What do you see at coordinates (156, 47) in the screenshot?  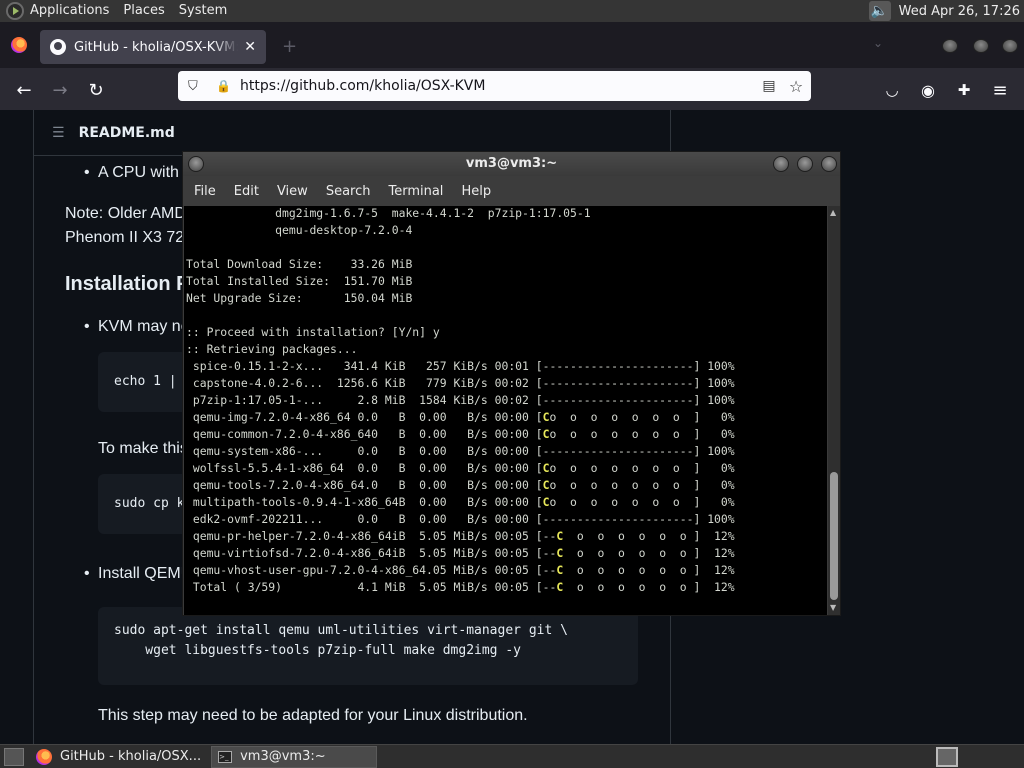 I see `tab-title: GitHub - kholia/OSX-KVM: R` at bounding box center [156, 47].